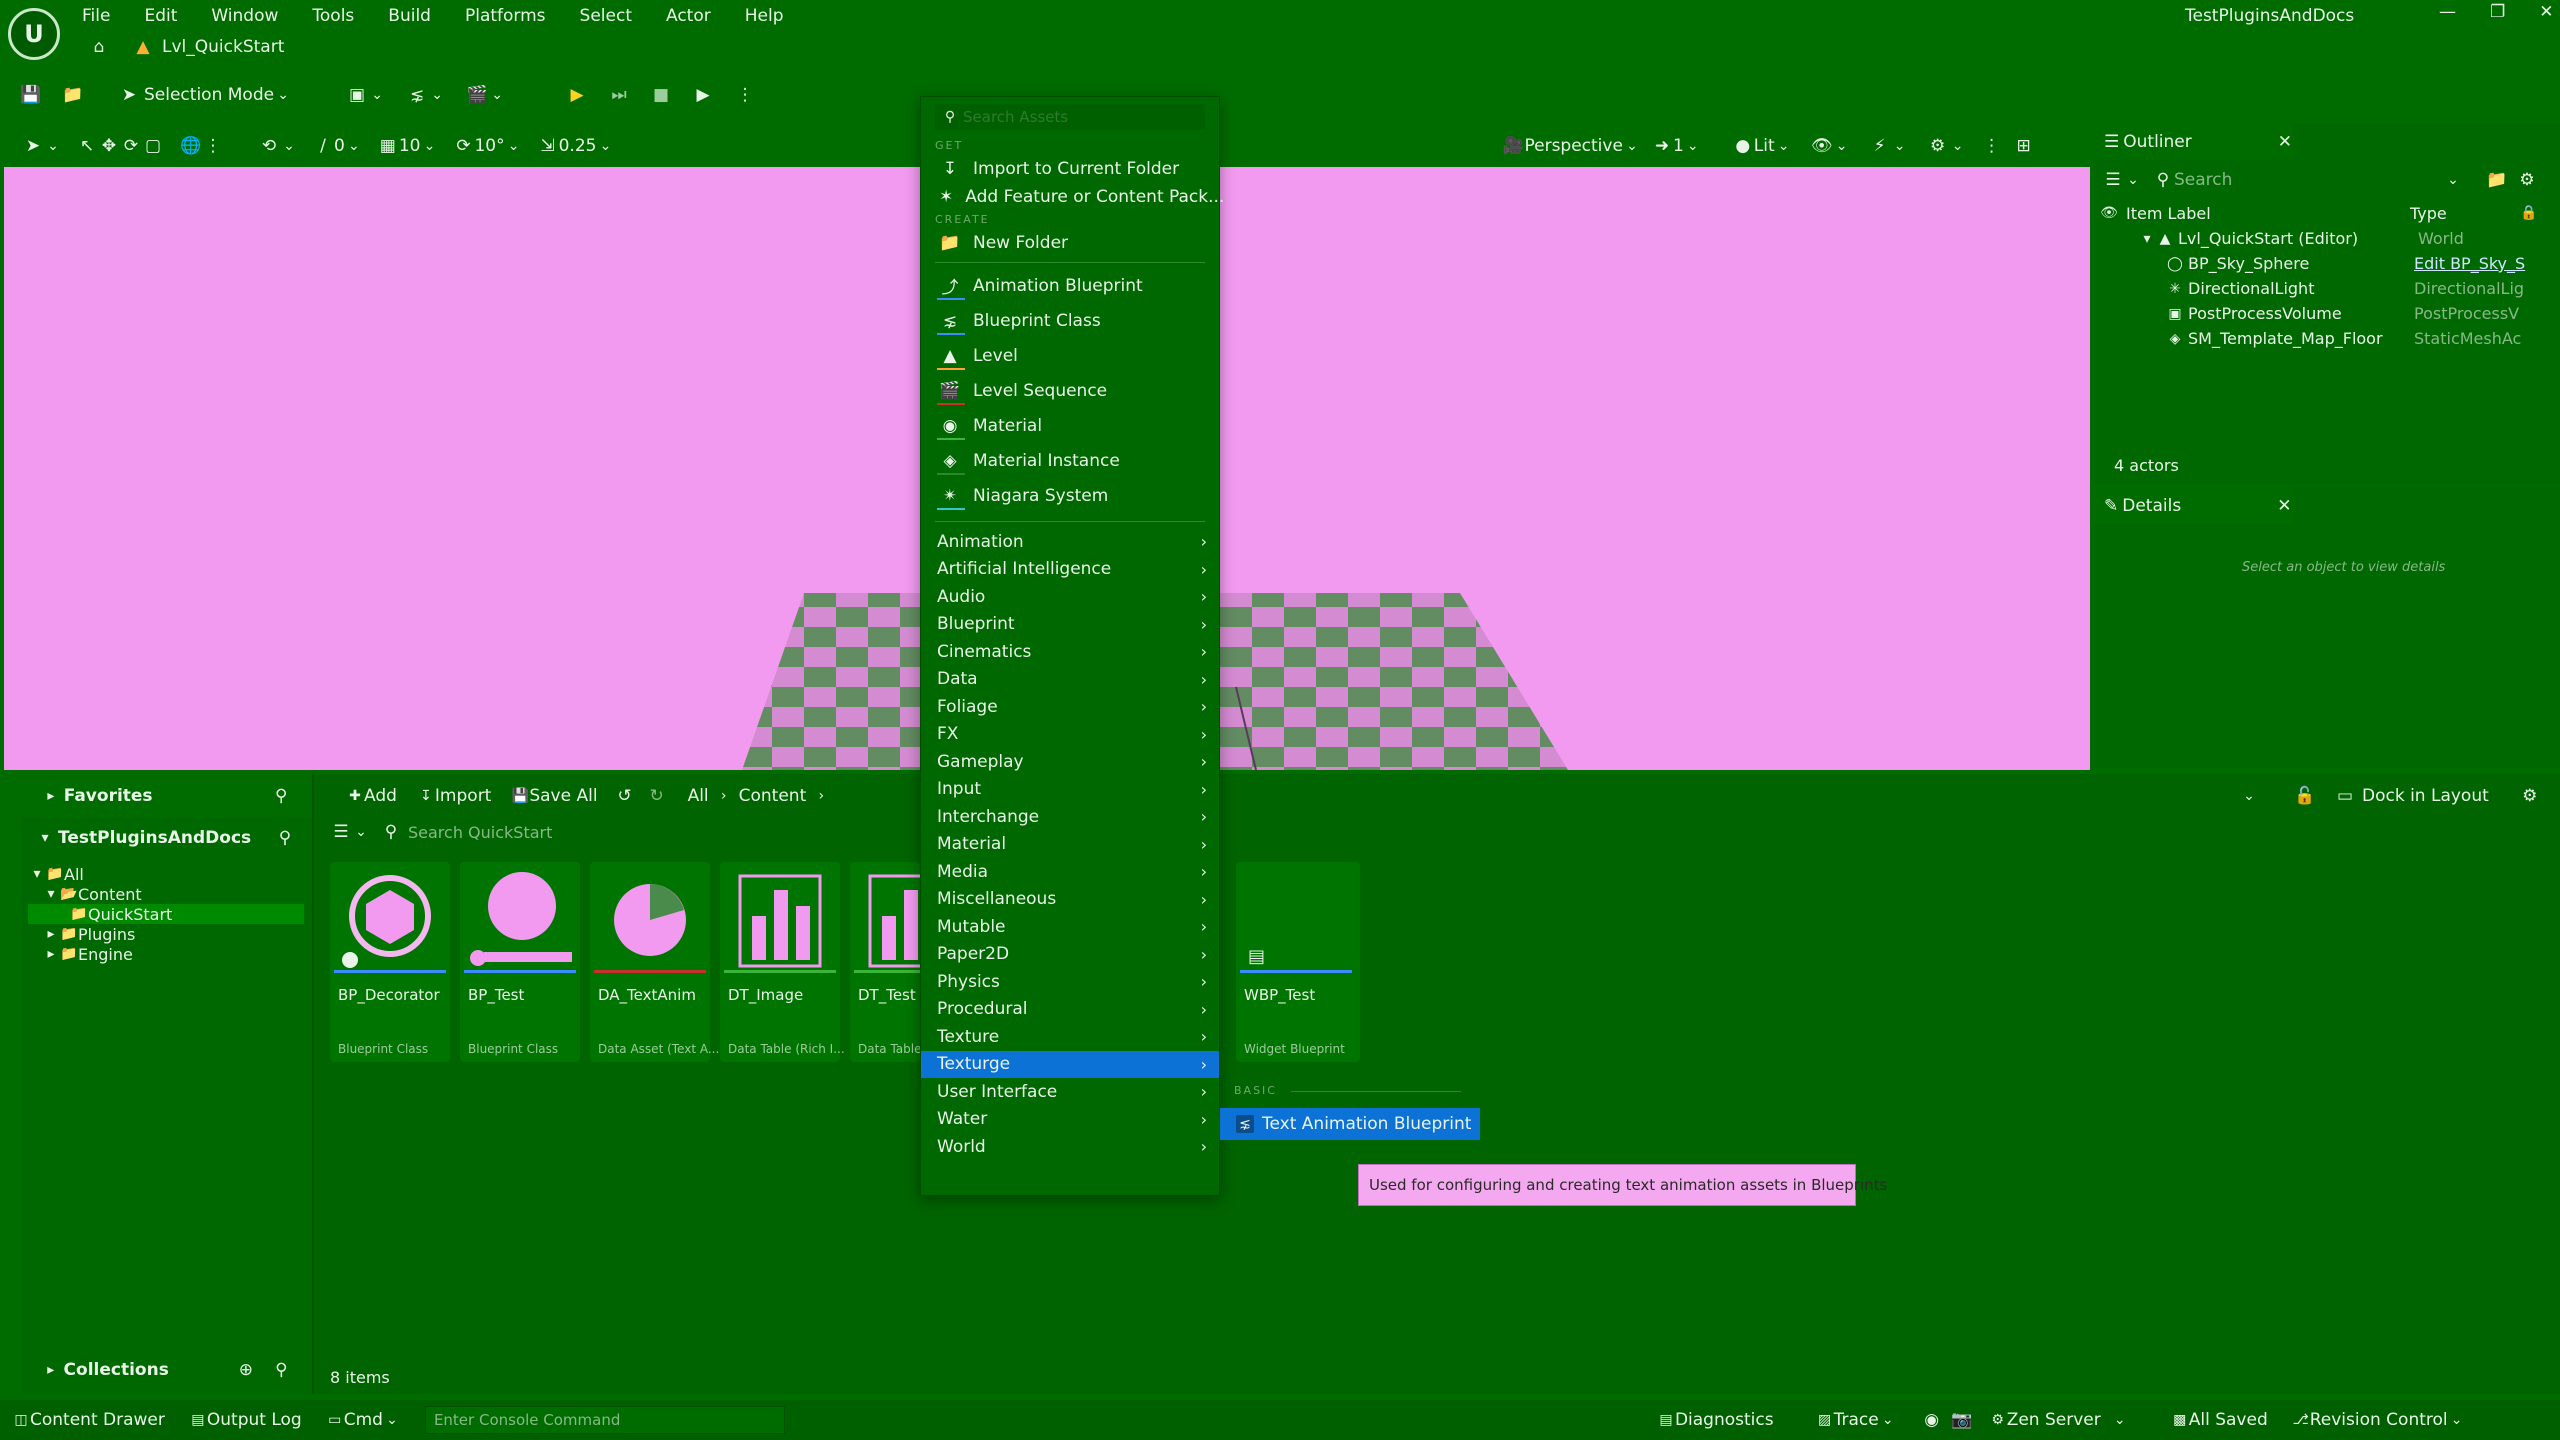 This screenshot has width=2560, height=1440. I want to click on outliner-row: ◈ SM_Template_Map_Floor StaticMeshAc, so click(2327, 338).